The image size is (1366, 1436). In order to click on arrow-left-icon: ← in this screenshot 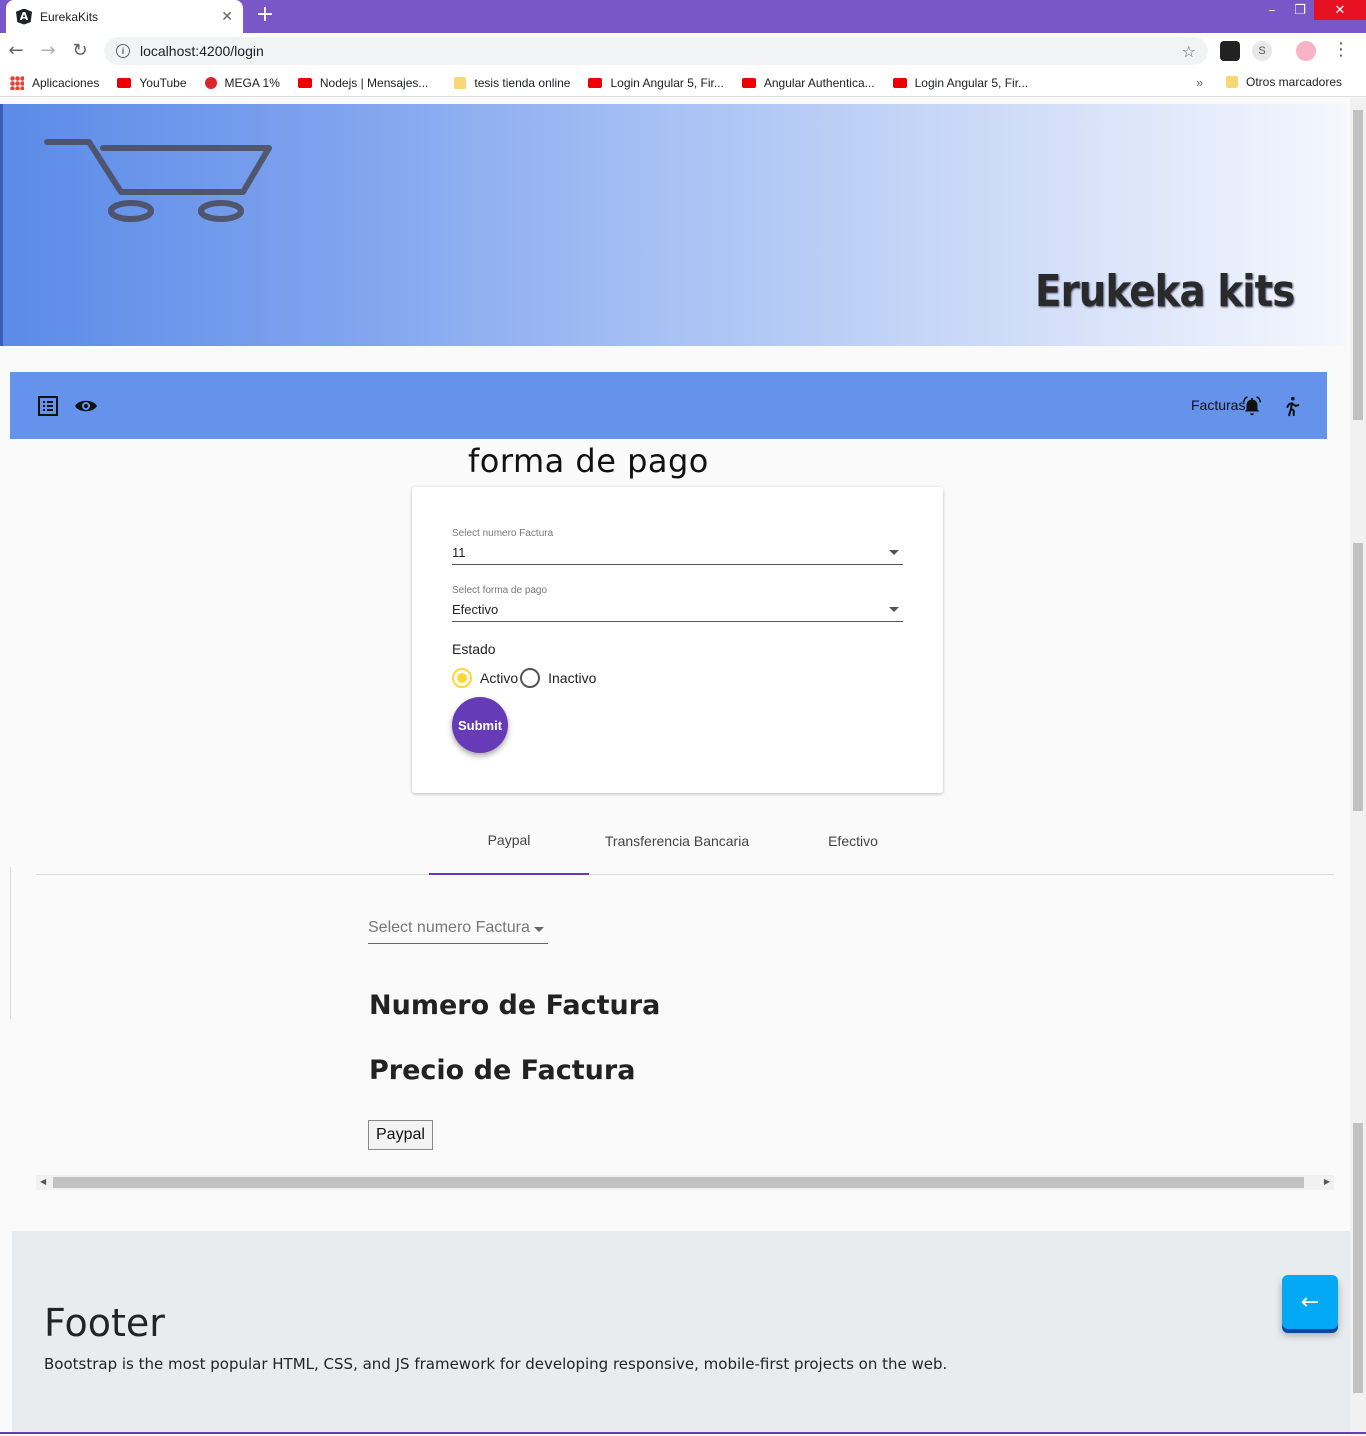, I will do `click(1310, 1302)`.